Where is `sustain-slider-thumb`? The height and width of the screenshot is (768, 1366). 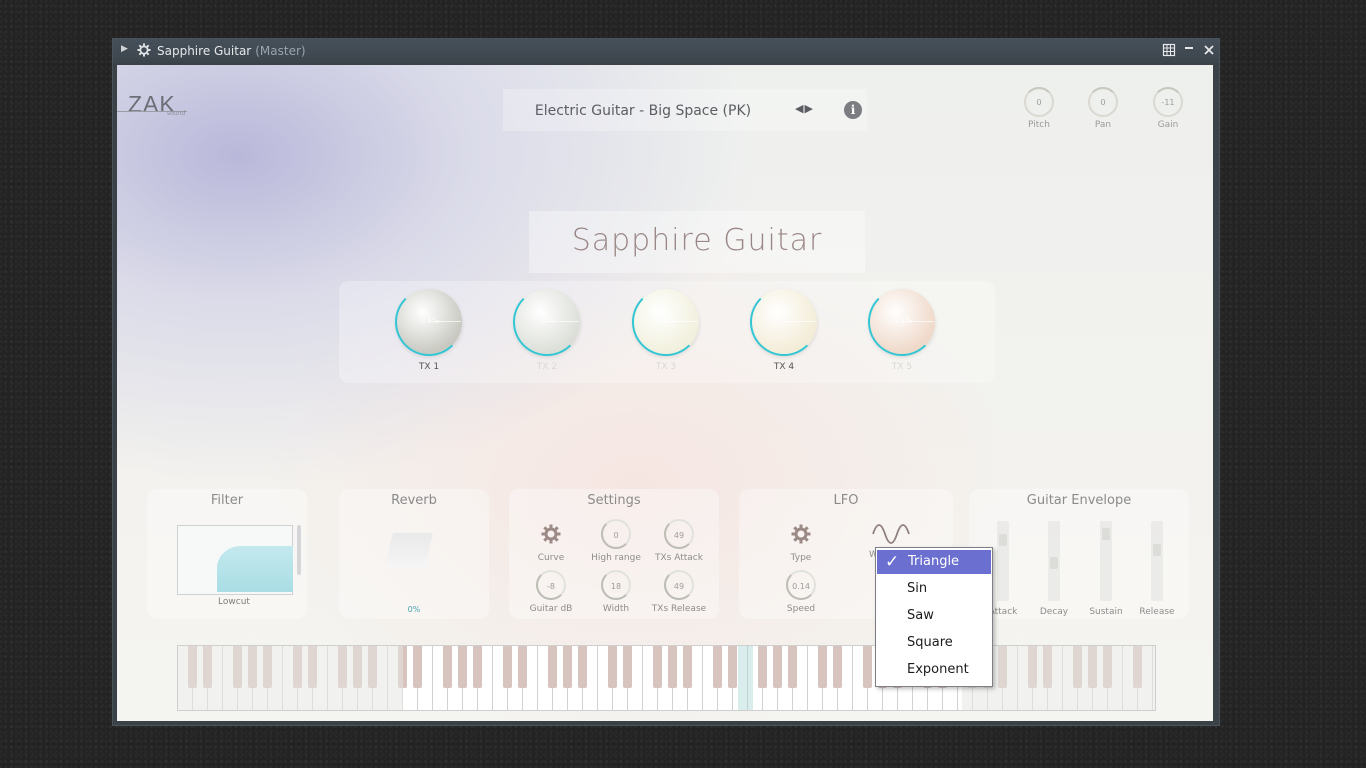 sustain-slider-thumb is located at coordinates (1106, 534).